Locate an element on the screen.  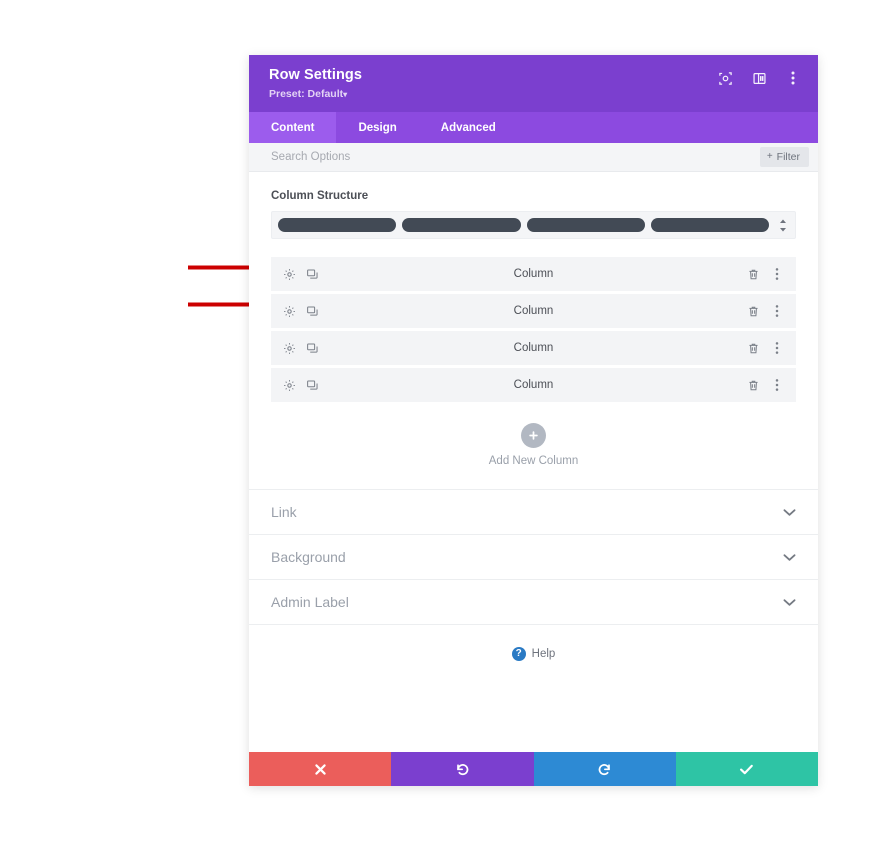
save-button is located at coordinates (746, 769).